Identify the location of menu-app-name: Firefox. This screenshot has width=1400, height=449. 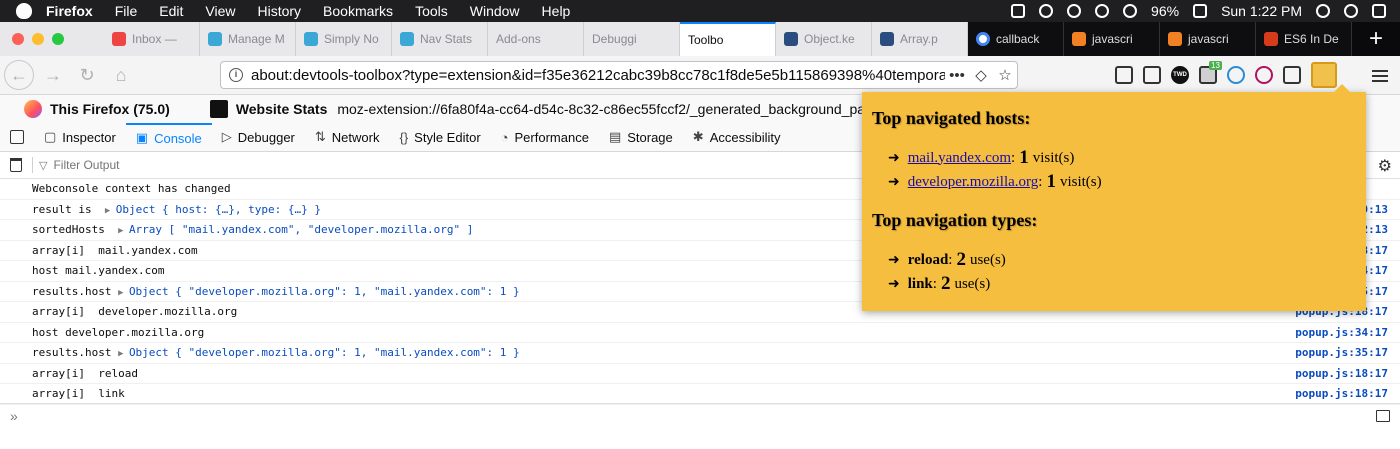
(69, 11).